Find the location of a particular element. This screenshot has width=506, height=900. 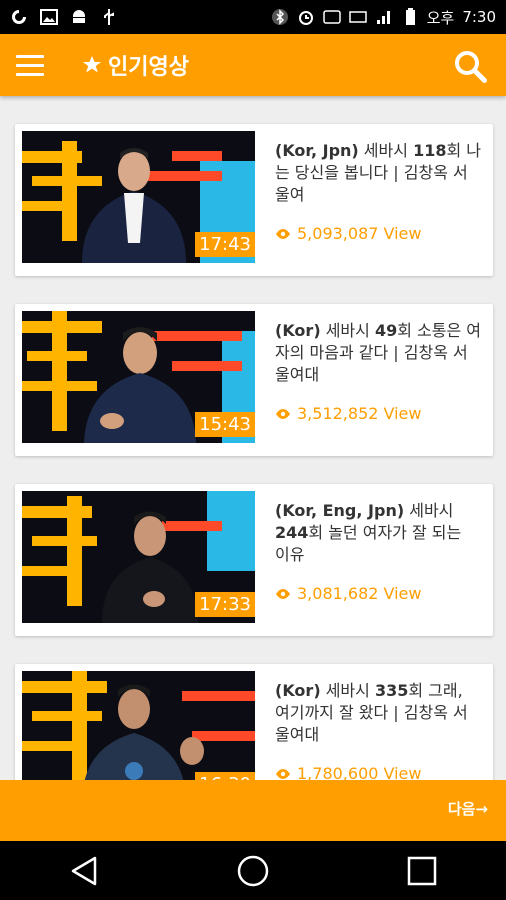

battery-icon is located at coordinates (410, 16).